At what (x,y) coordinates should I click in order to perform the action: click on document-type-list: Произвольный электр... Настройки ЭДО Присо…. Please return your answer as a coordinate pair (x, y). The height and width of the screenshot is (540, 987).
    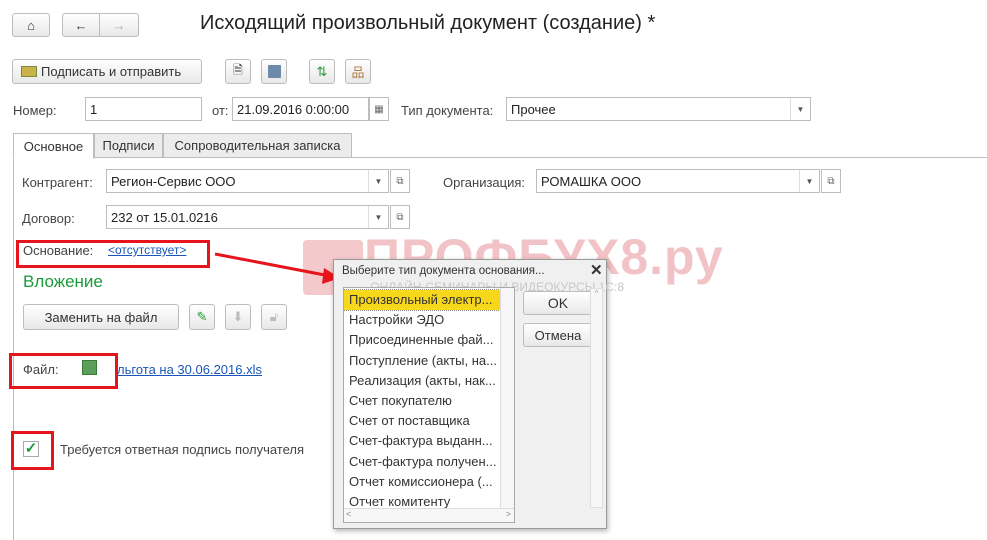
    Looking at the image, I should click on (429, 405).